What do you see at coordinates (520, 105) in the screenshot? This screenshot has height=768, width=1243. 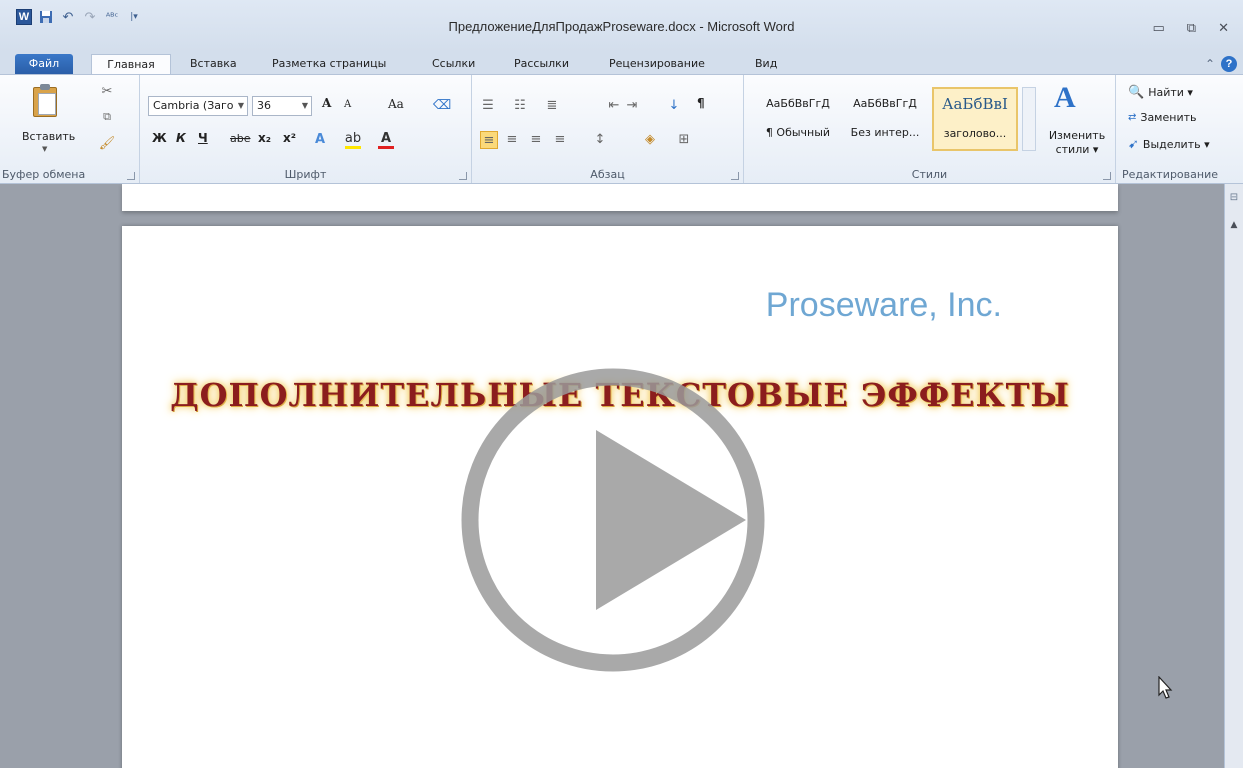 I see `numbering-icon: ☷` at bounding box center [520, 105].